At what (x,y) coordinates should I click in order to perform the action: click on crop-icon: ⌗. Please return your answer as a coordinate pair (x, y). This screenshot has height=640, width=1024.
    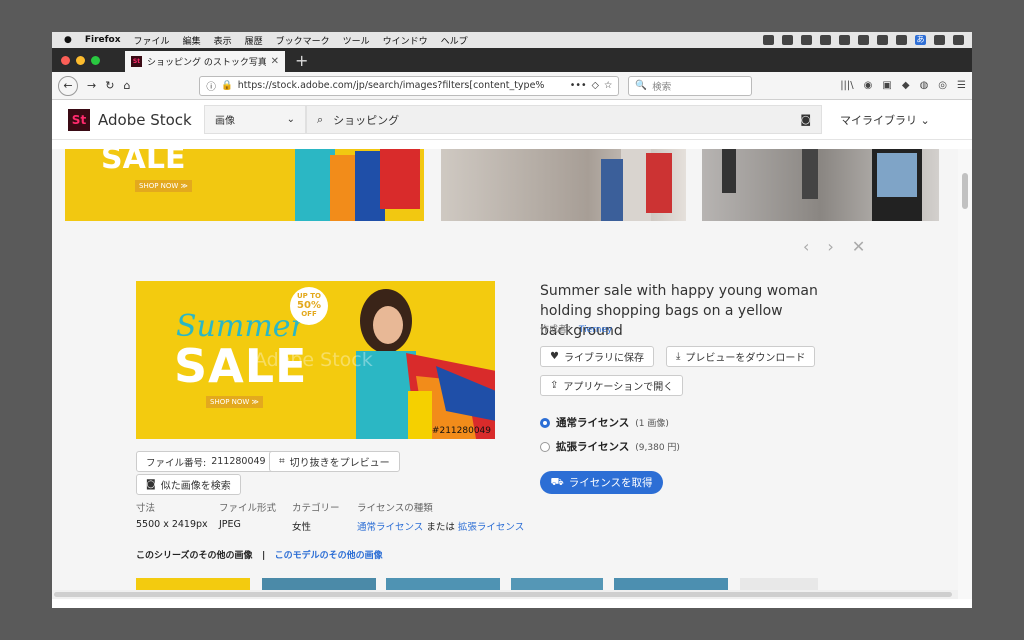
    Looking at the image, I should click on (282, 461).